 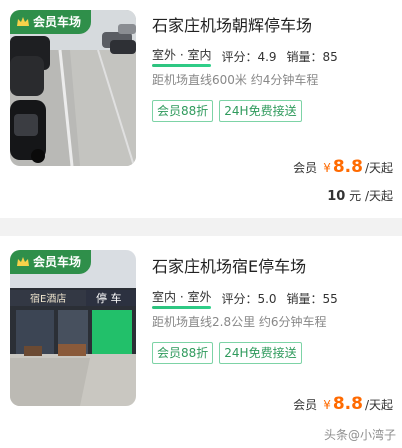 I want to click on sales-count: 销量：55, so click(x=312, y=298).